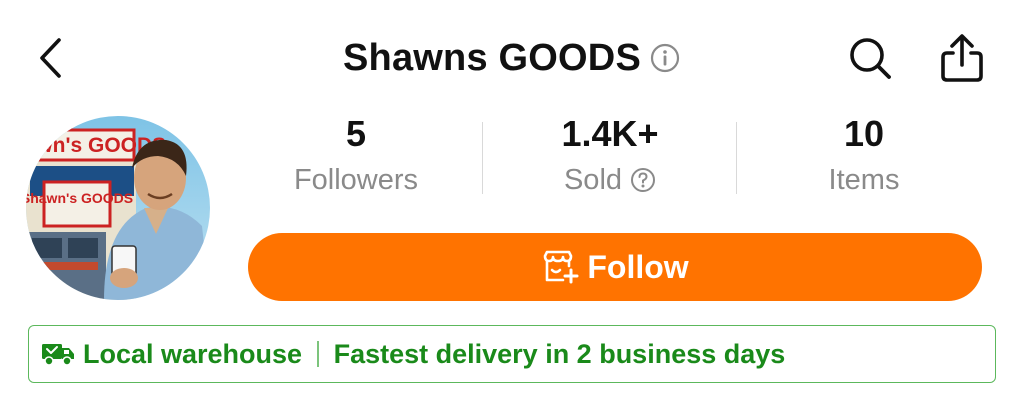  I want to click on followers-label: Followers, so click(356, 180).